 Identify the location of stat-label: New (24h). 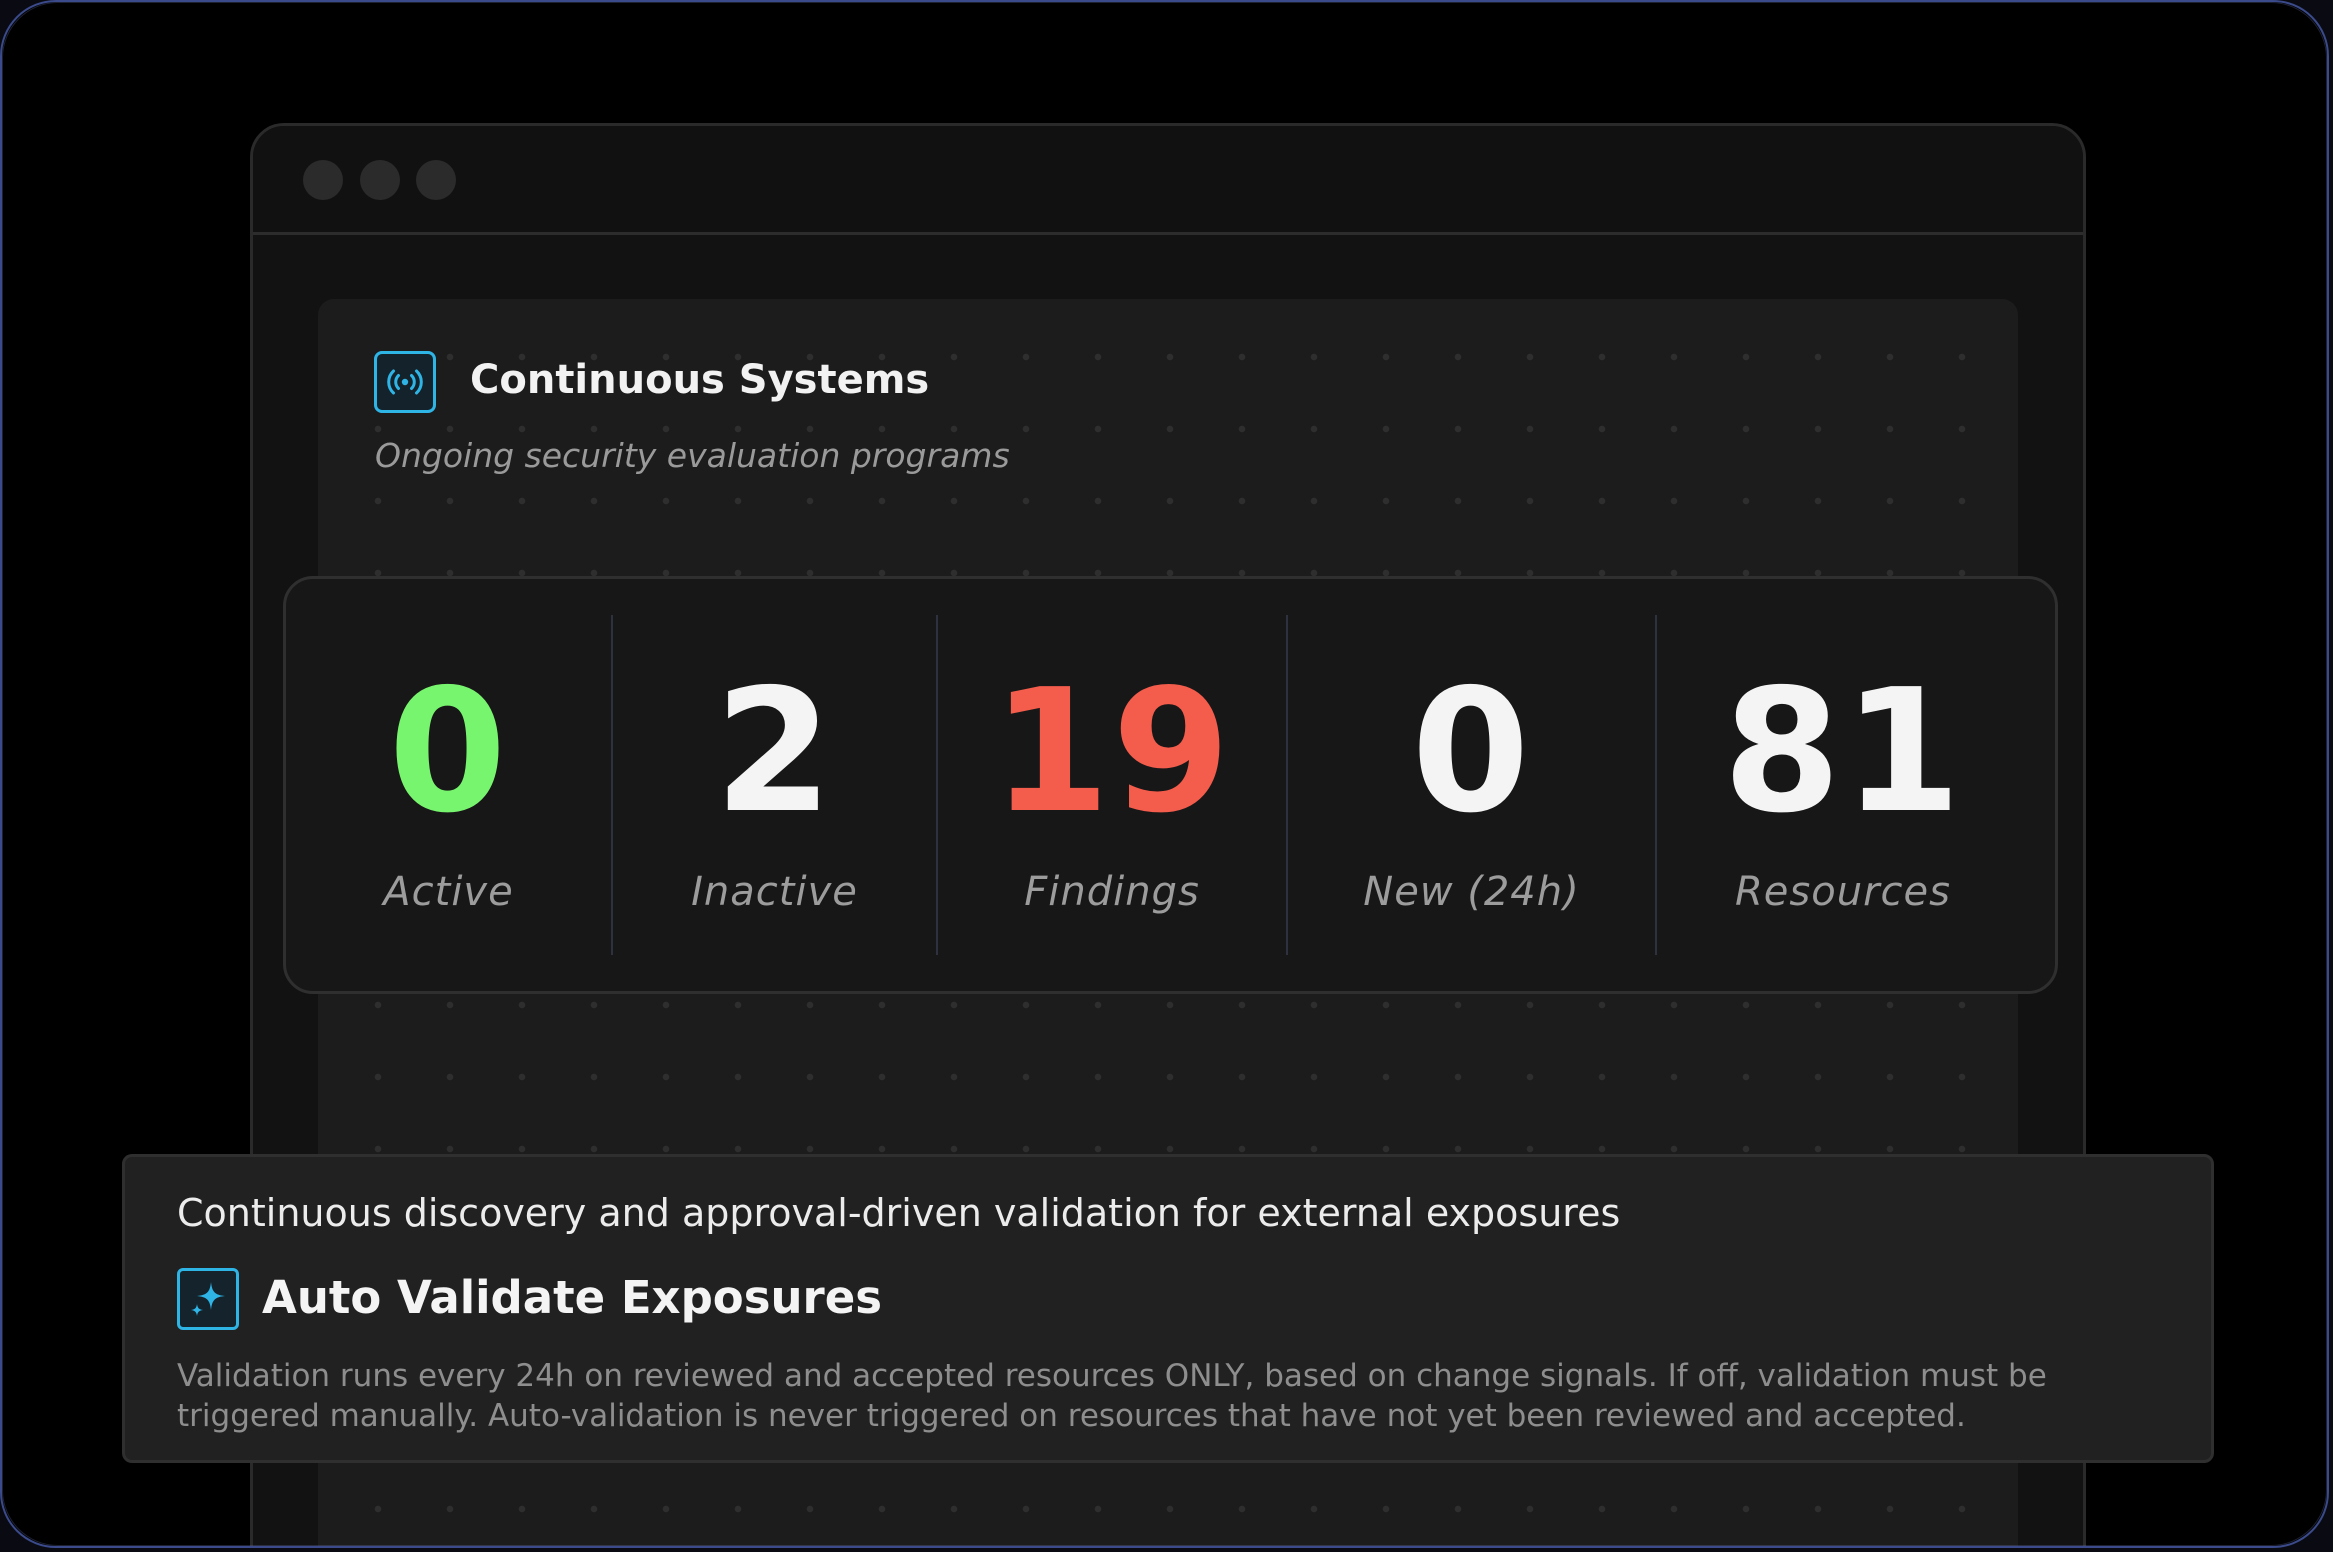
(1471, 892).